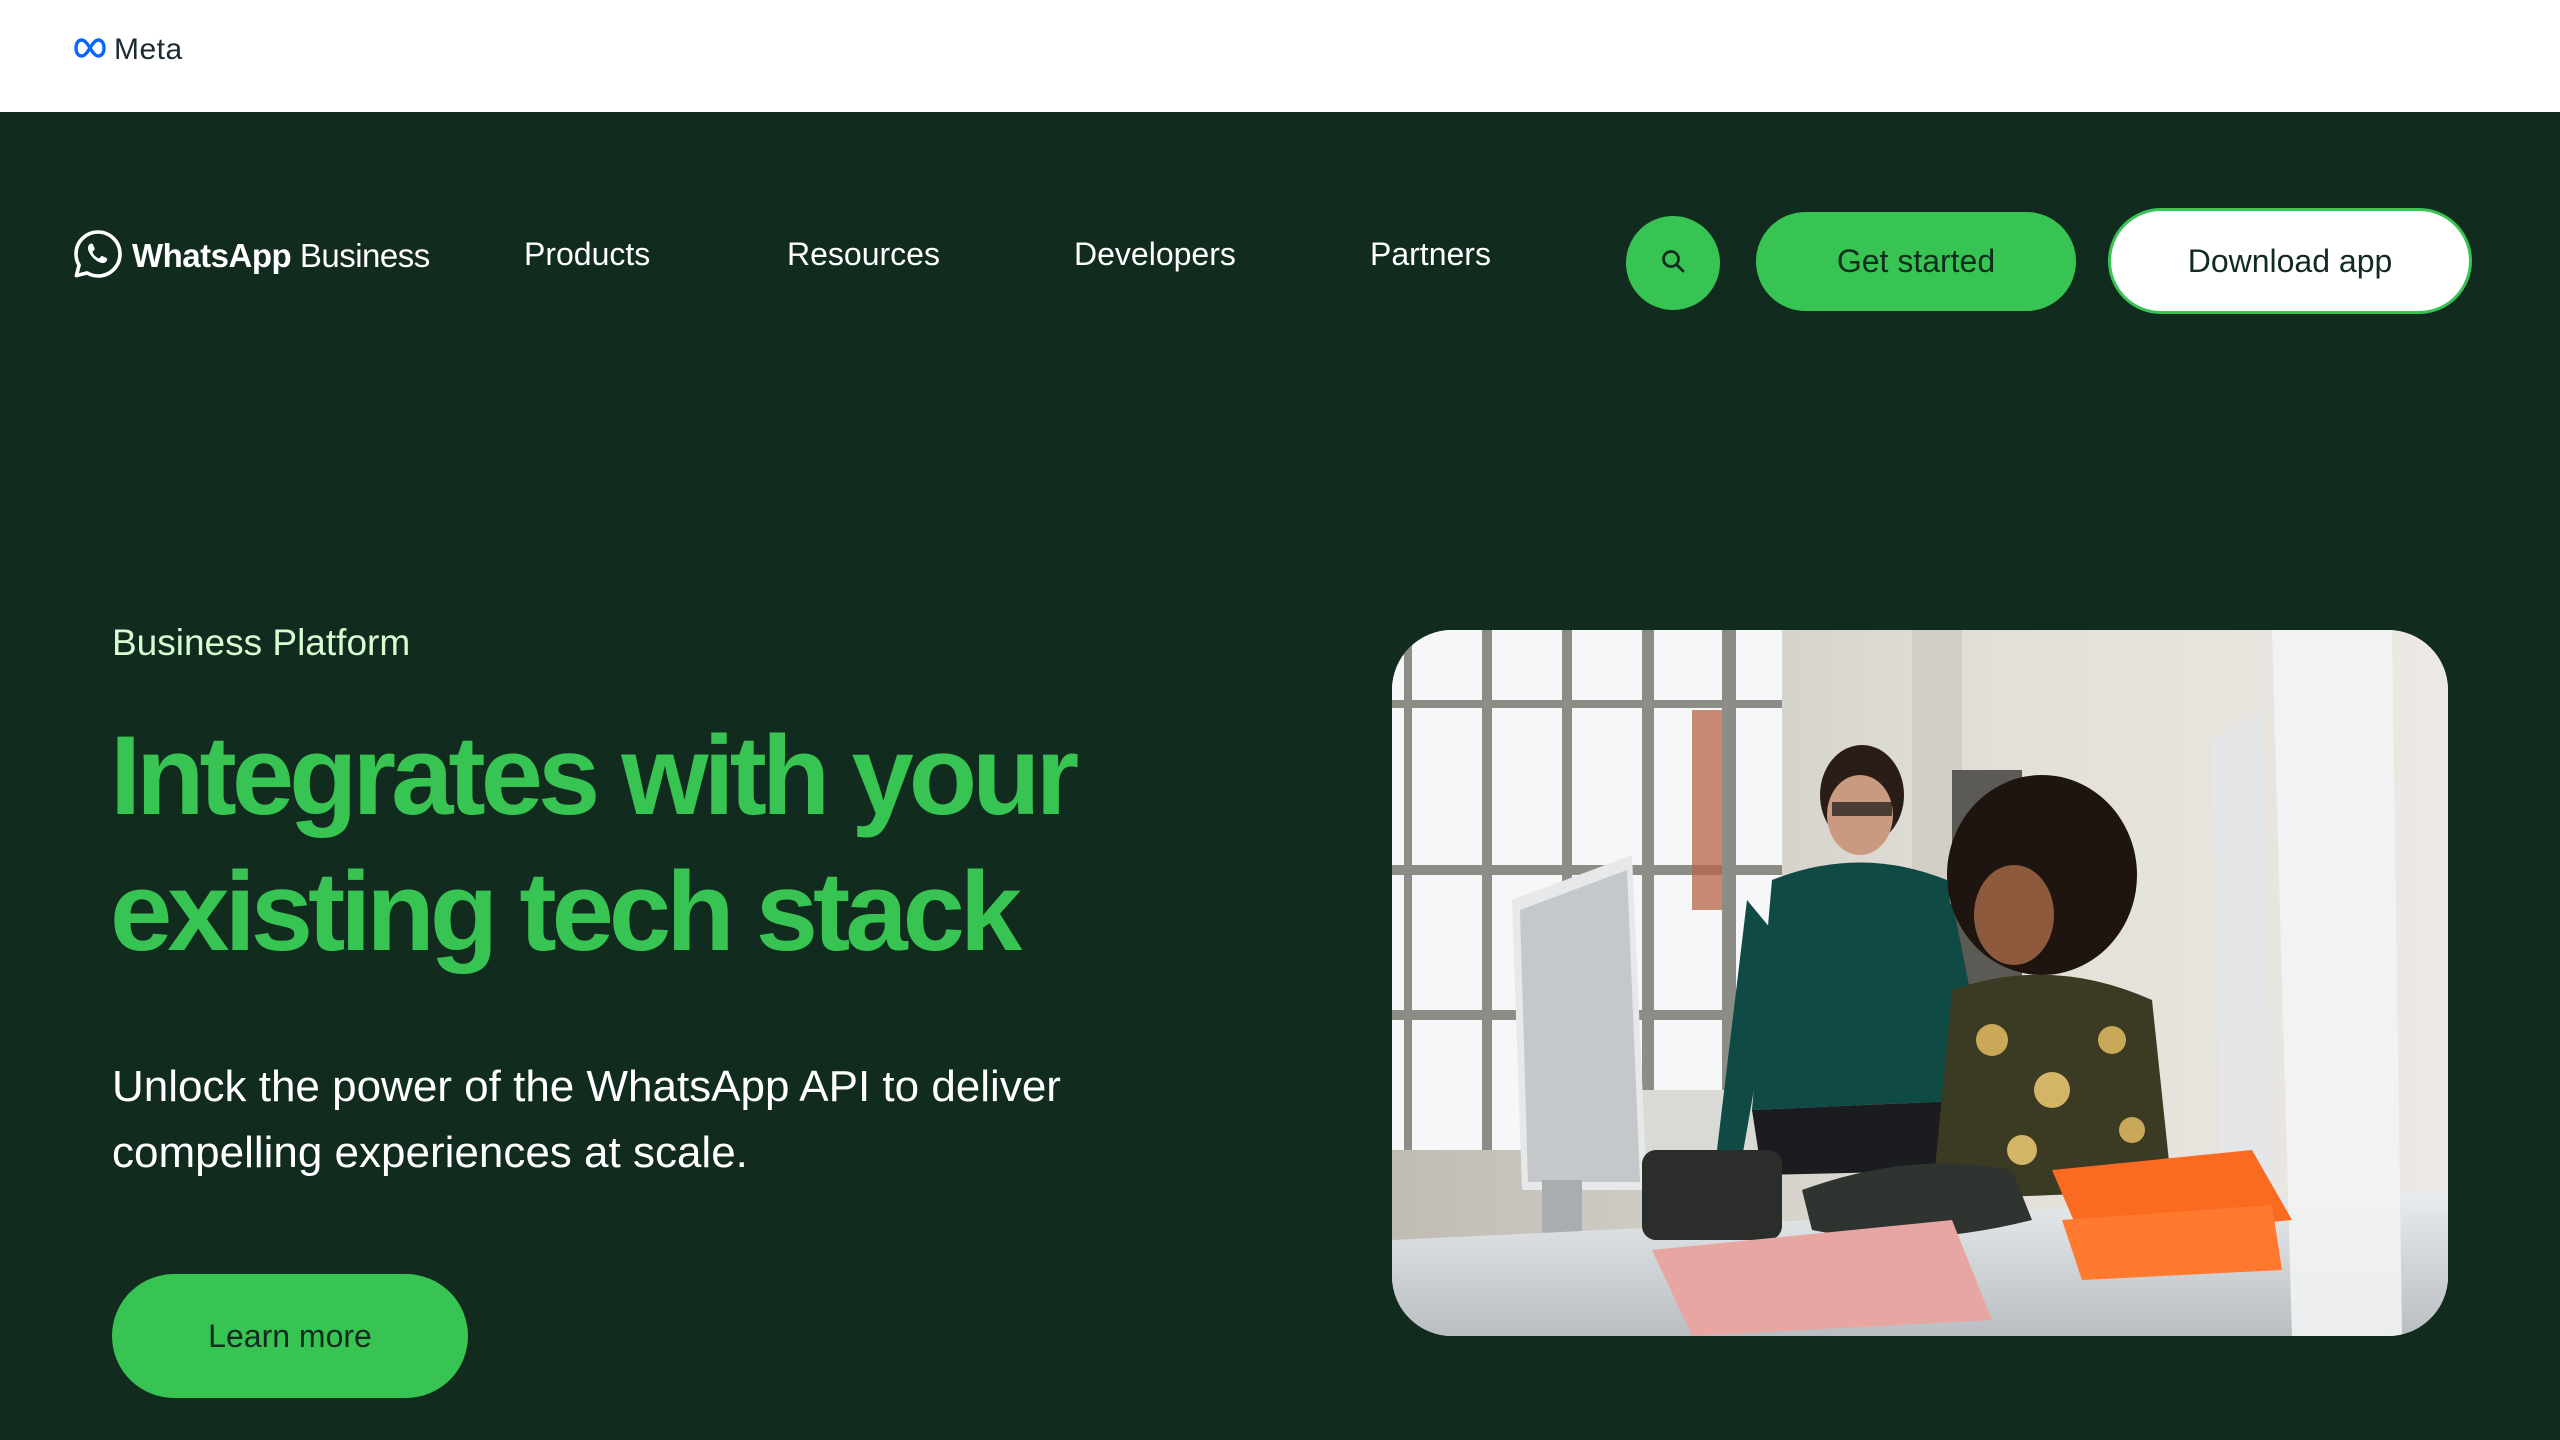 The image size is (2560, 1440). What do you see at coordinates (1155, 254) in the screenshot?
I see `nav-developers: Developers` at bounding box center [1155, 254].